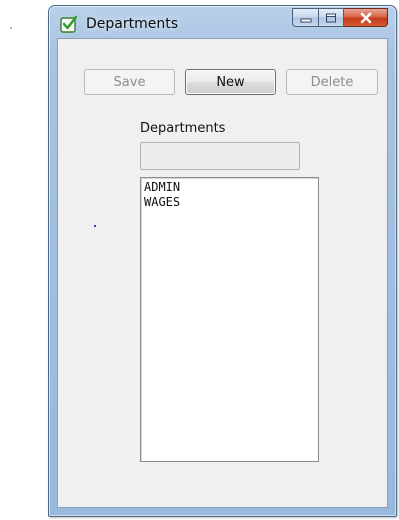 Image resolution: width=399 pixels, height=520 pixels. I want to click on close-icon, so click(365, 17).